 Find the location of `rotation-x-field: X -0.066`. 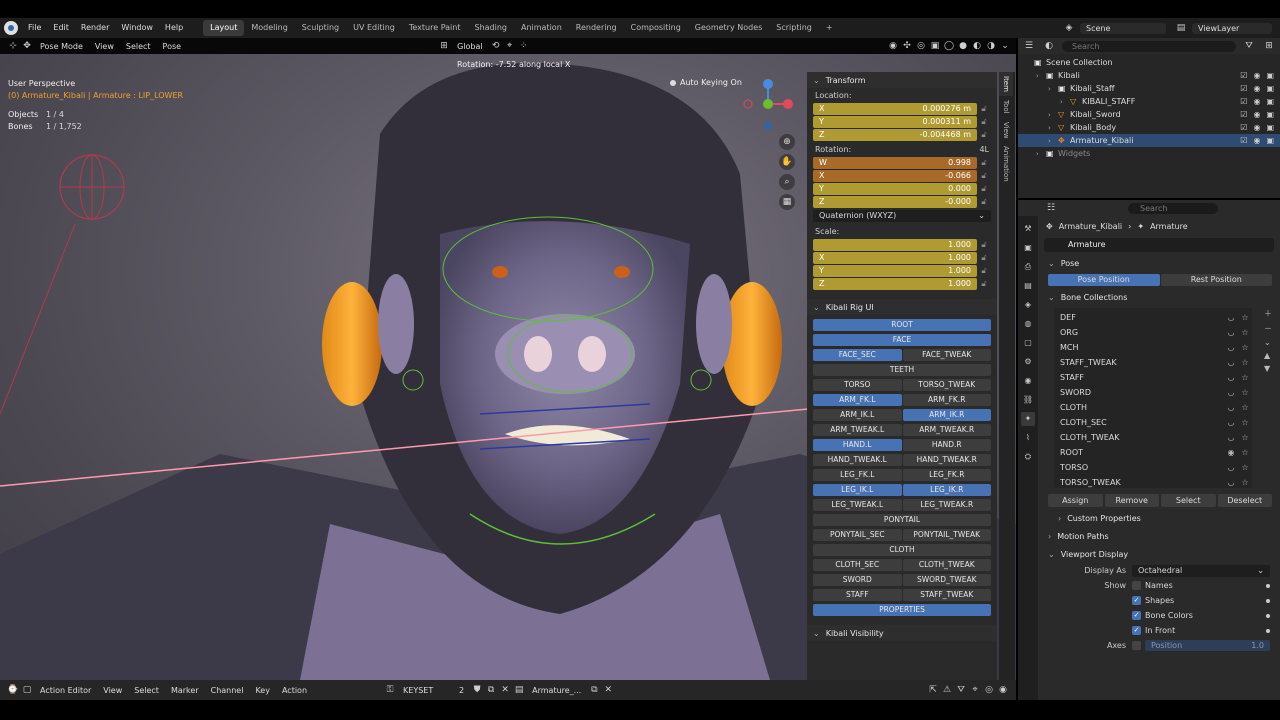

rotation-x-field: X -0.066 is located at coordinates (895, 176).